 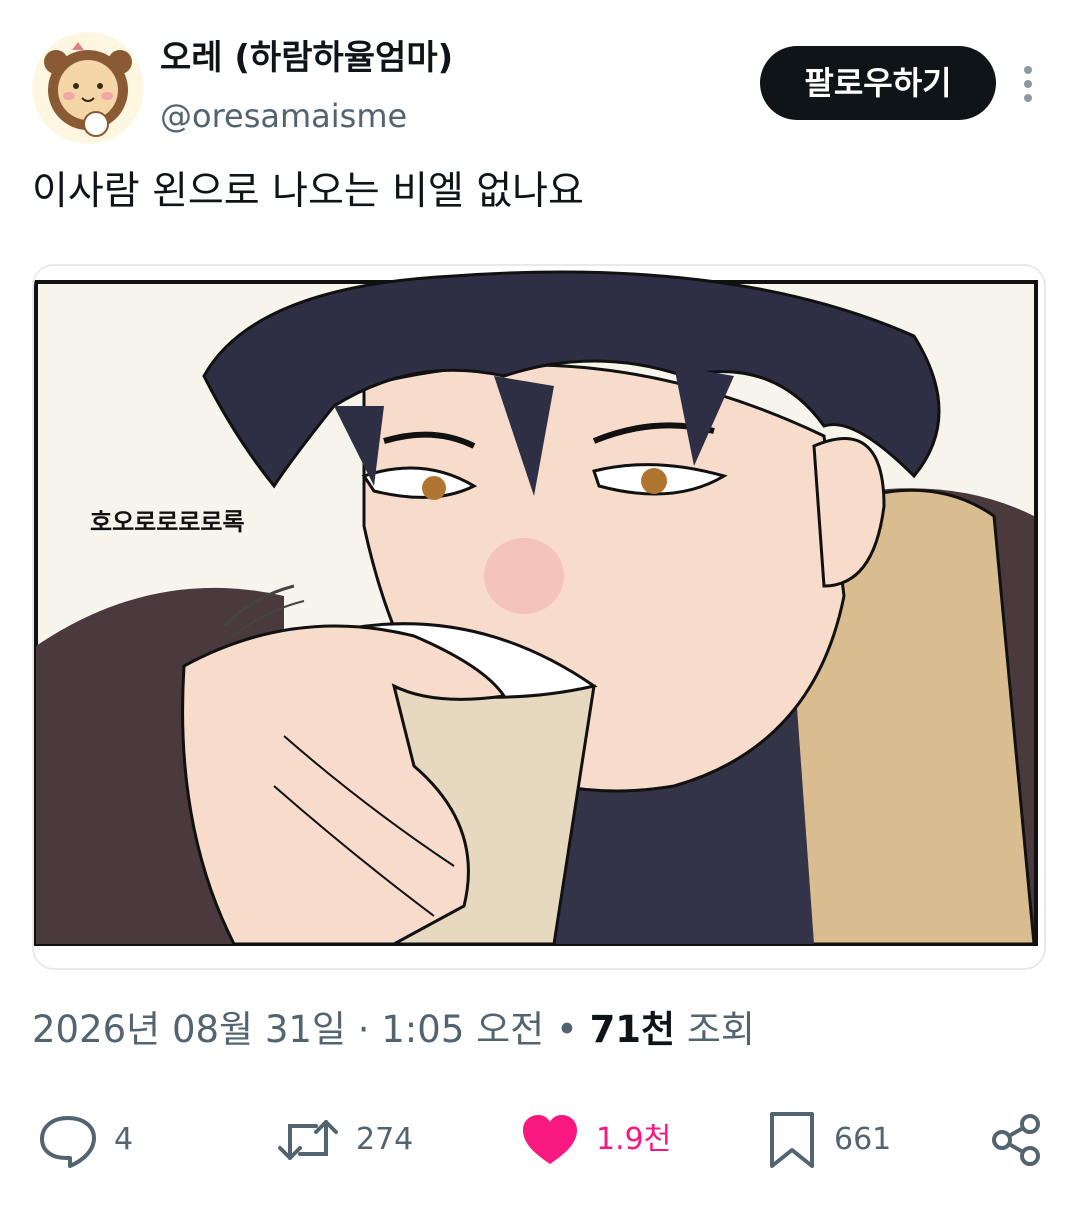 I want to click on user-handle: @oresamaisme, so click(x=283, y=116).